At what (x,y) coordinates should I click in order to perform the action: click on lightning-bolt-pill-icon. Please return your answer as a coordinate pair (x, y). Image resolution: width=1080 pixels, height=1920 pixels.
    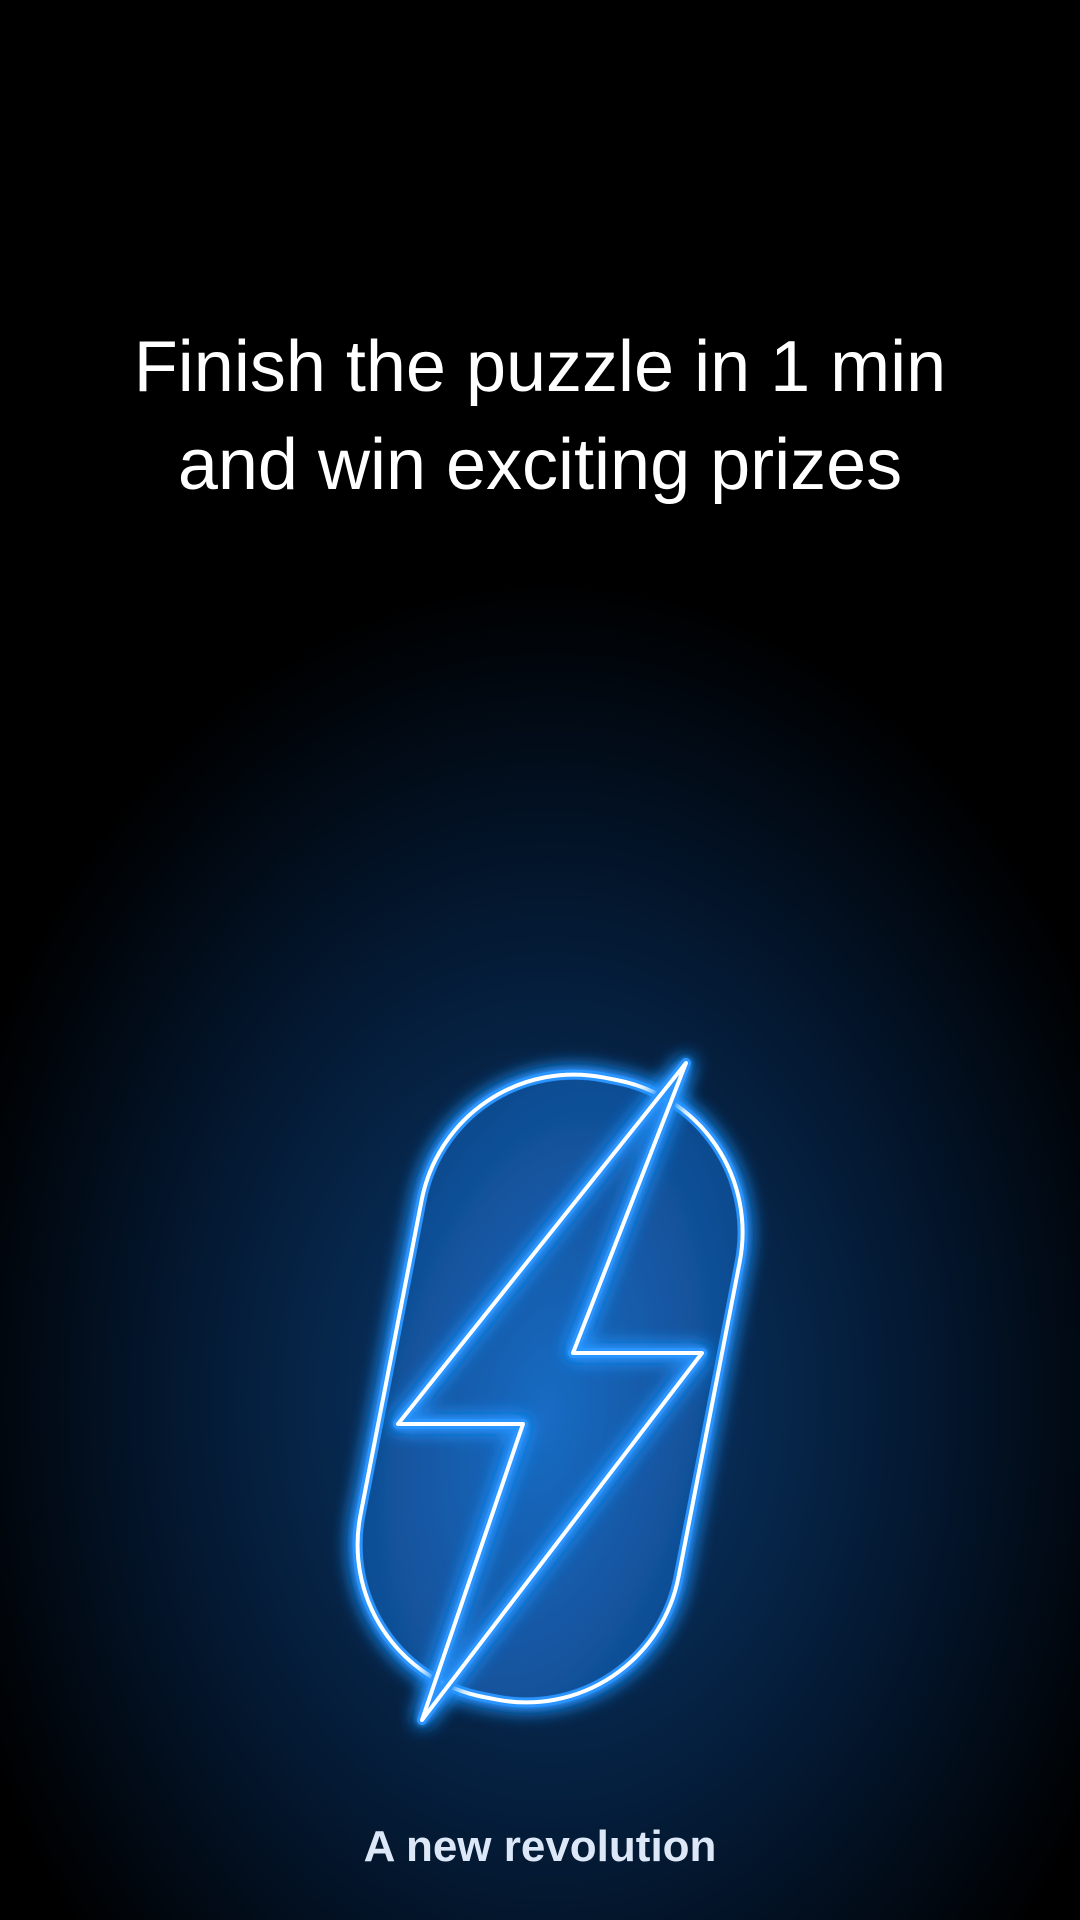
    Looking at the image, I should click on (550, 1391).